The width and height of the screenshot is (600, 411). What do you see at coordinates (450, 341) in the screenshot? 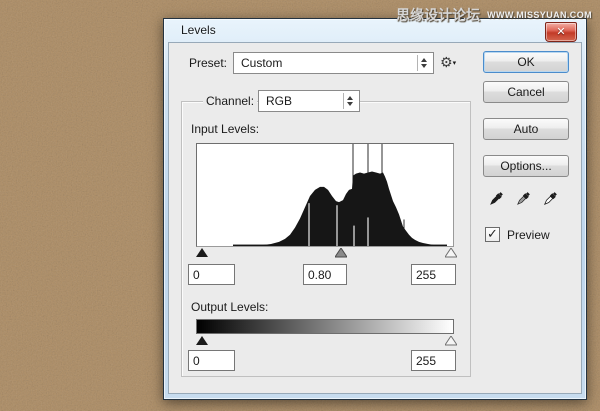
I see `output-highlight-slider` at bounding box center [450, 341].